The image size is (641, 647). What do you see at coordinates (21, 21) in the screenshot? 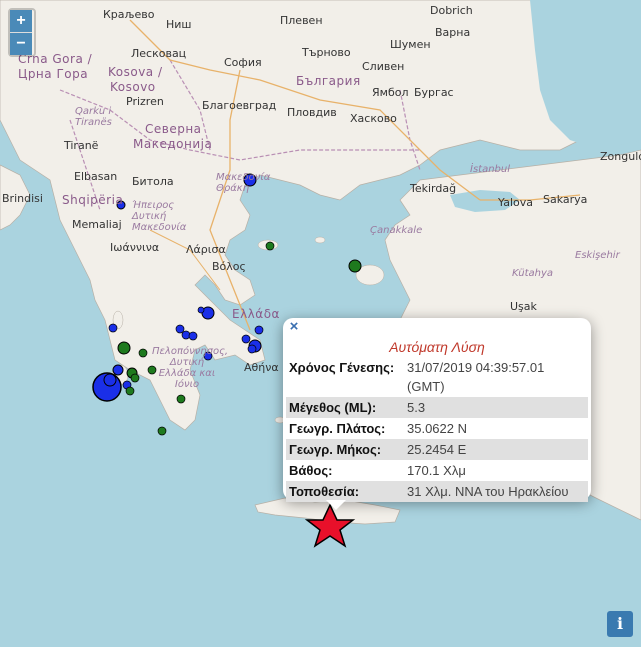
I see `zoom-in-button: +` at bounding box center [21, 21].